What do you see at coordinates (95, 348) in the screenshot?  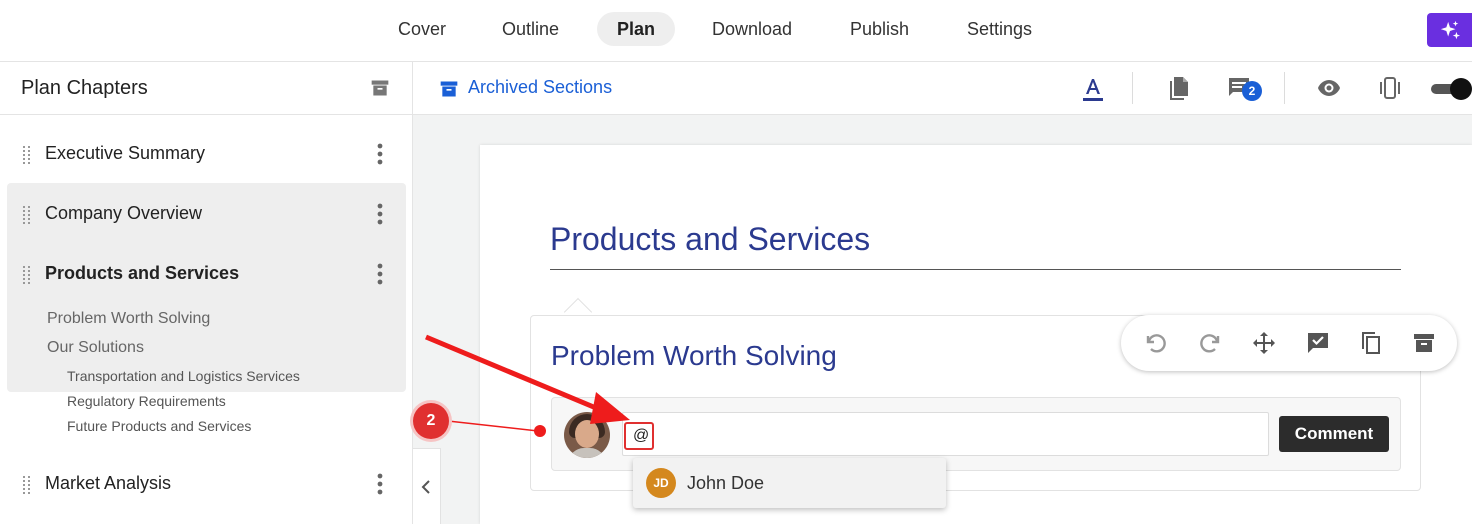 I see `sub-section-our-solutions: Our Solutions` at bounding box center [95, 348].